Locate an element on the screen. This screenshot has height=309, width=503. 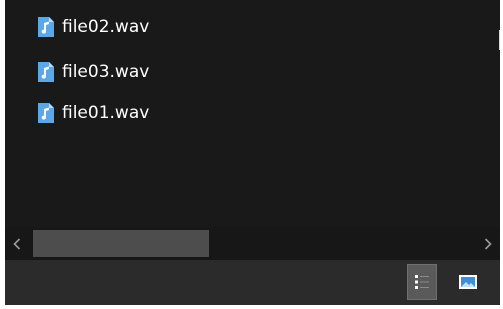
scroll-right-button is located at coordinates (488, 243).